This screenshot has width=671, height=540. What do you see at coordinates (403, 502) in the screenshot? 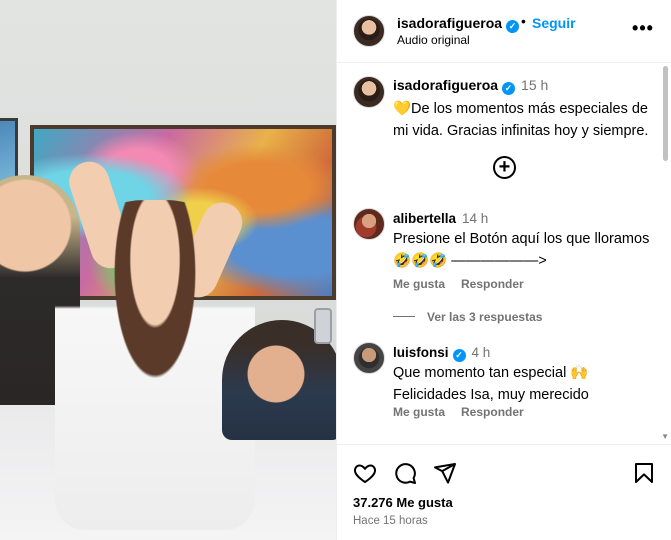
I see `likes-count: 37.276 Me gusta` at bounding box center [403, 502].